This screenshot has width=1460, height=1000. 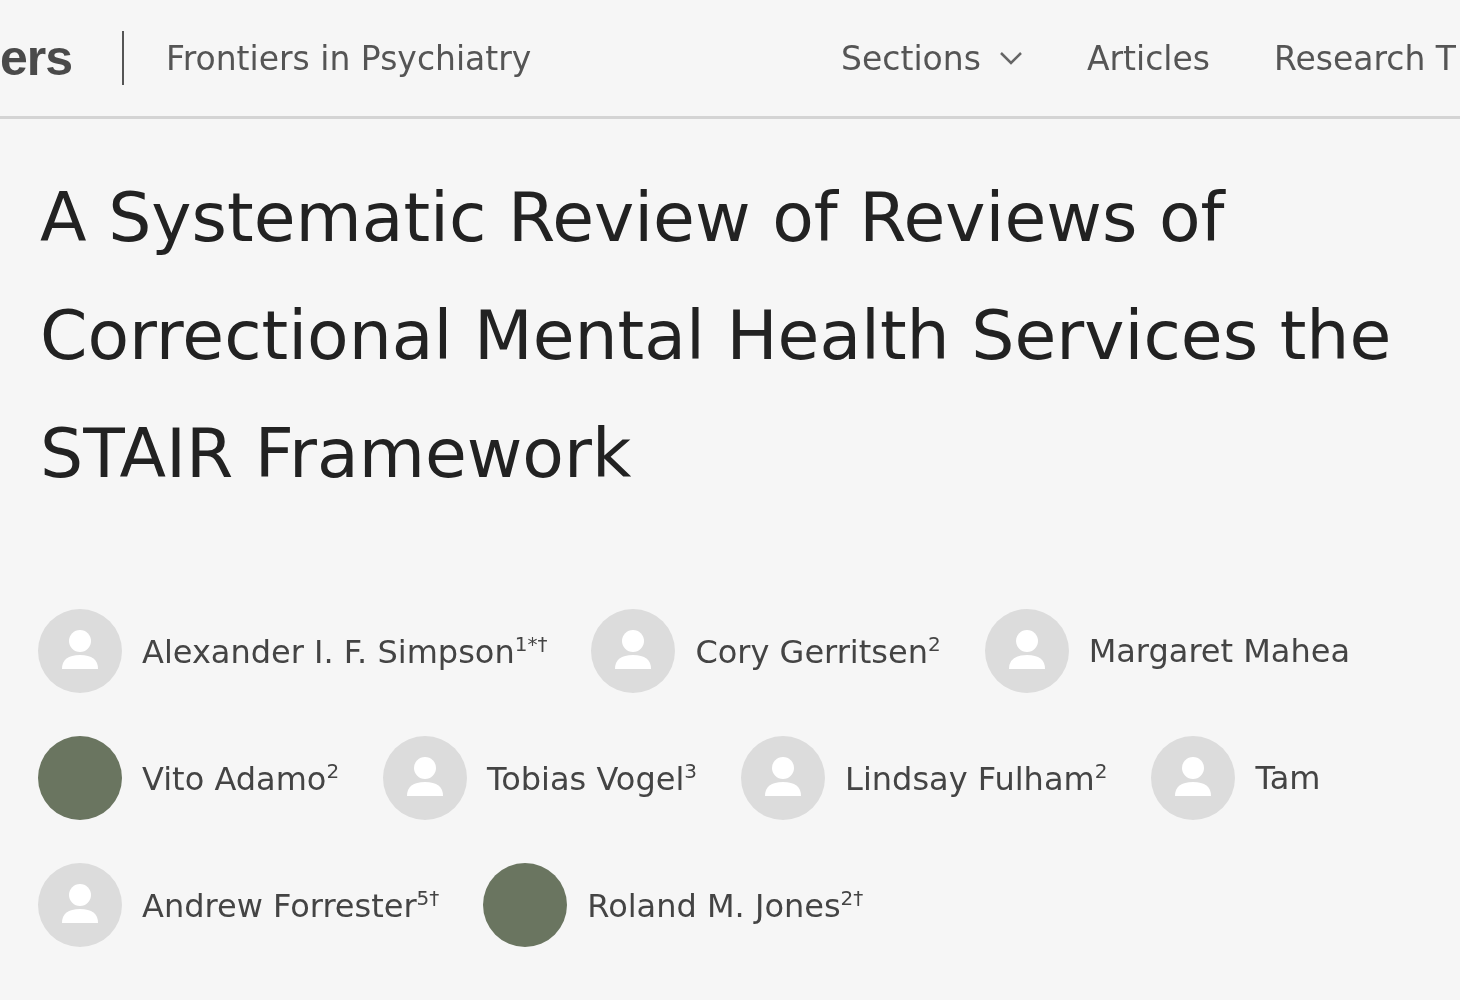 What do you see at coordinates (976, 778) in the screenshot?
I see `author-name: Lindsay Fulham$^{2}$` at bounding box center [976, 778].